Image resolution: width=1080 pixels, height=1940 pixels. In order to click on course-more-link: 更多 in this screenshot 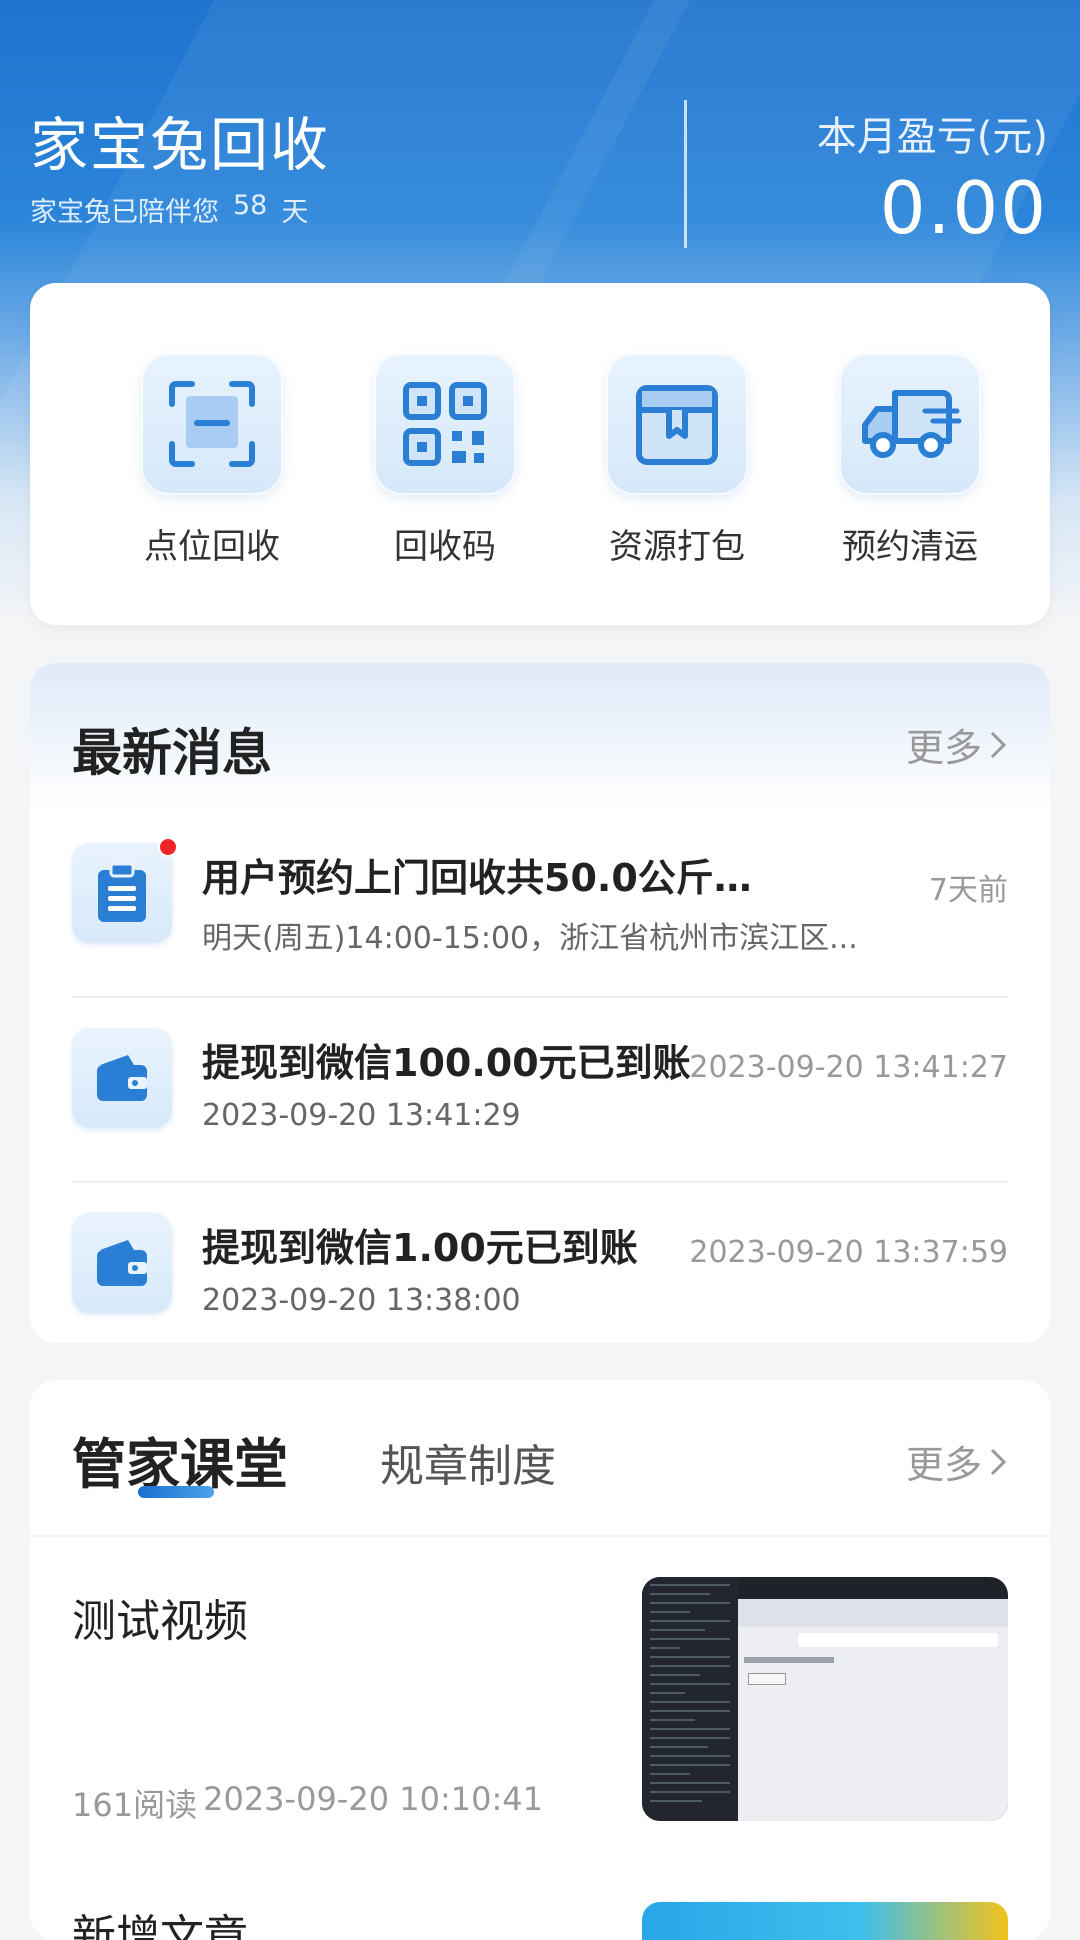, I will do `click(957, 1461)`.